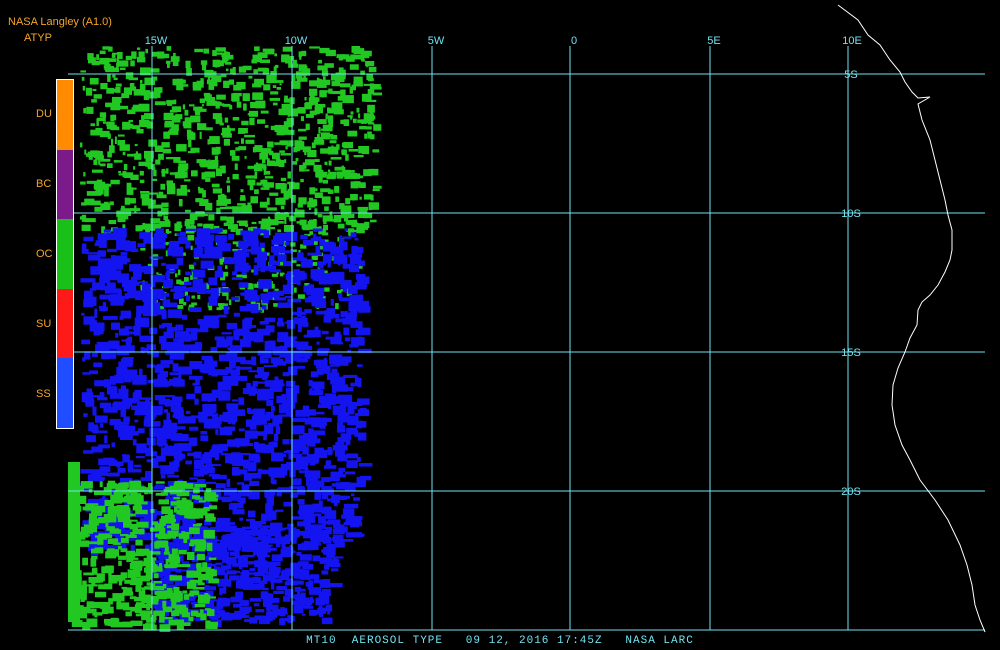 The height and width of the screenshot is (650, 1000). I want to click on latitude-label: 5S, so click(850, 75).